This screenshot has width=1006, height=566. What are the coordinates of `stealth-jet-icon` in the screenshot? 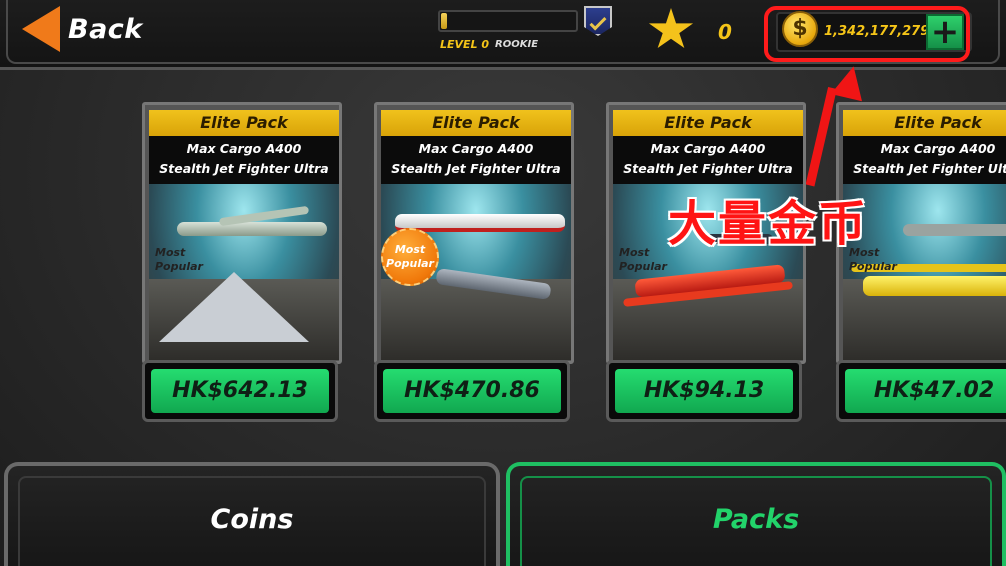 It's located at (234, 307).